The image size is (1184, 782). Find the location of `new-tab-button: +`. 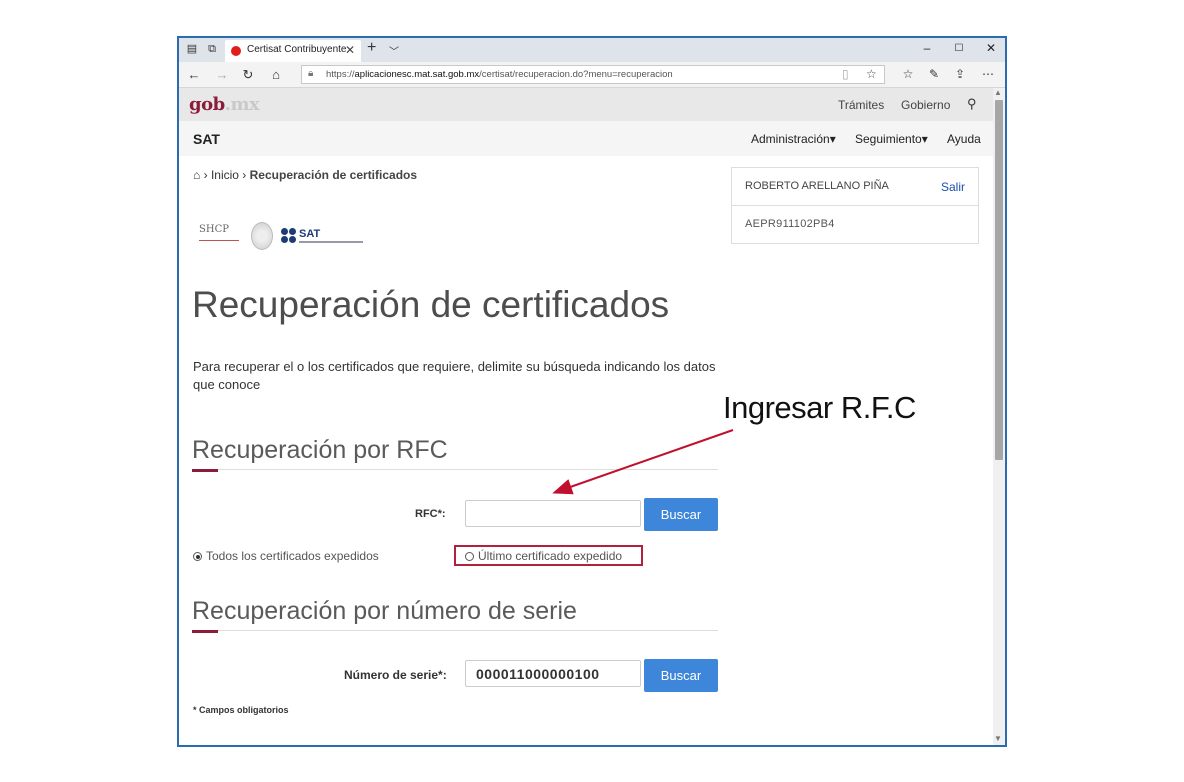

new-tab-button: + is located at coordinates (371, 48).